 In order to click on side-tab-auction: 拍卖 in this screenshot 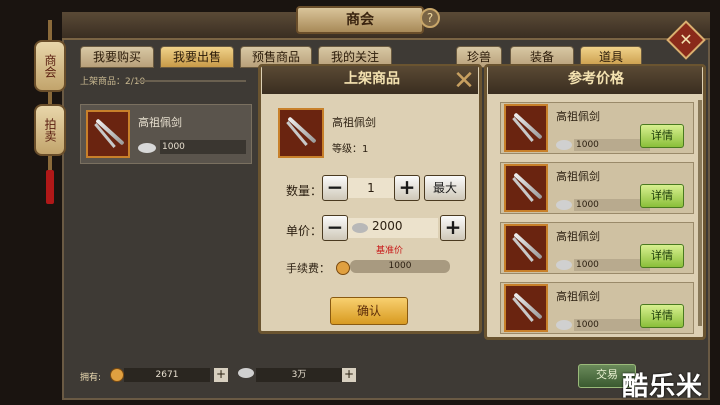, I will do `click(50, 130)`.